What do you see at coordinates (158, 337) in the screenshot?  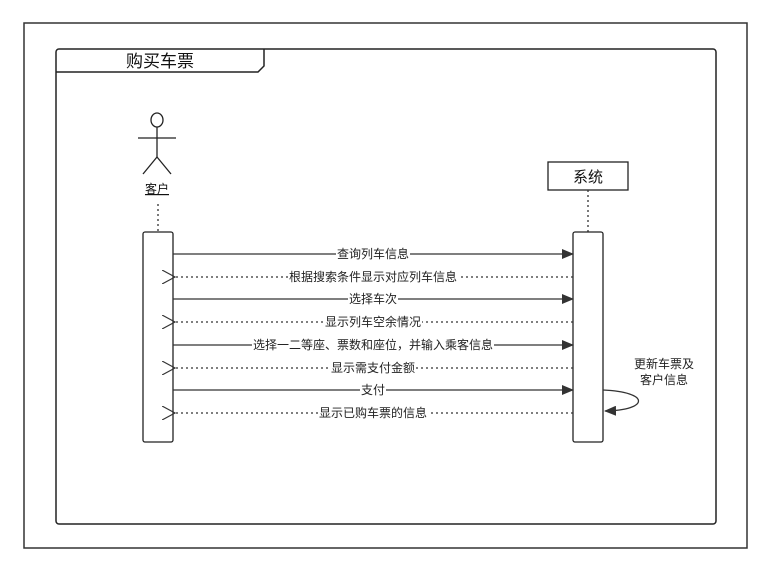 I see `actor-activation-bar` at bounding box center [158, 337].